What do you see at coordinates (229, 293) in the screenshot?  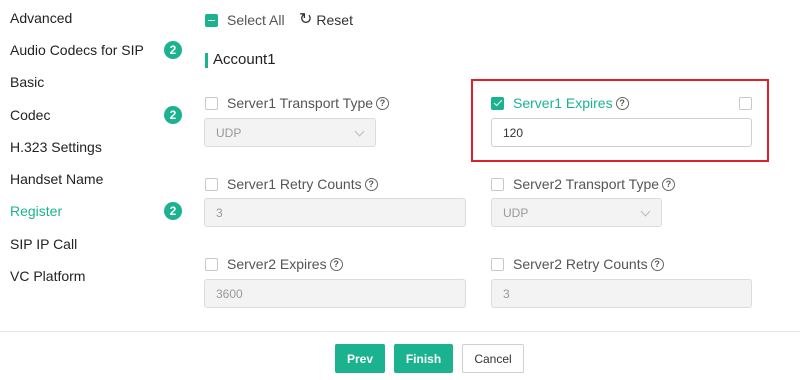 I see `input-value: 3600` at bounding box center [229, 293].